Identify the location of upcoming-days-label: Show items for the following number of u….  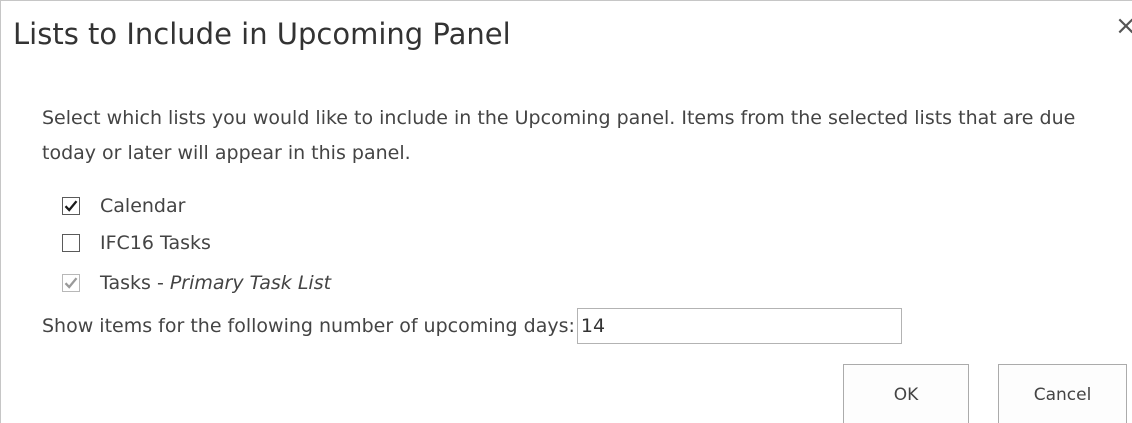
(308, 326).